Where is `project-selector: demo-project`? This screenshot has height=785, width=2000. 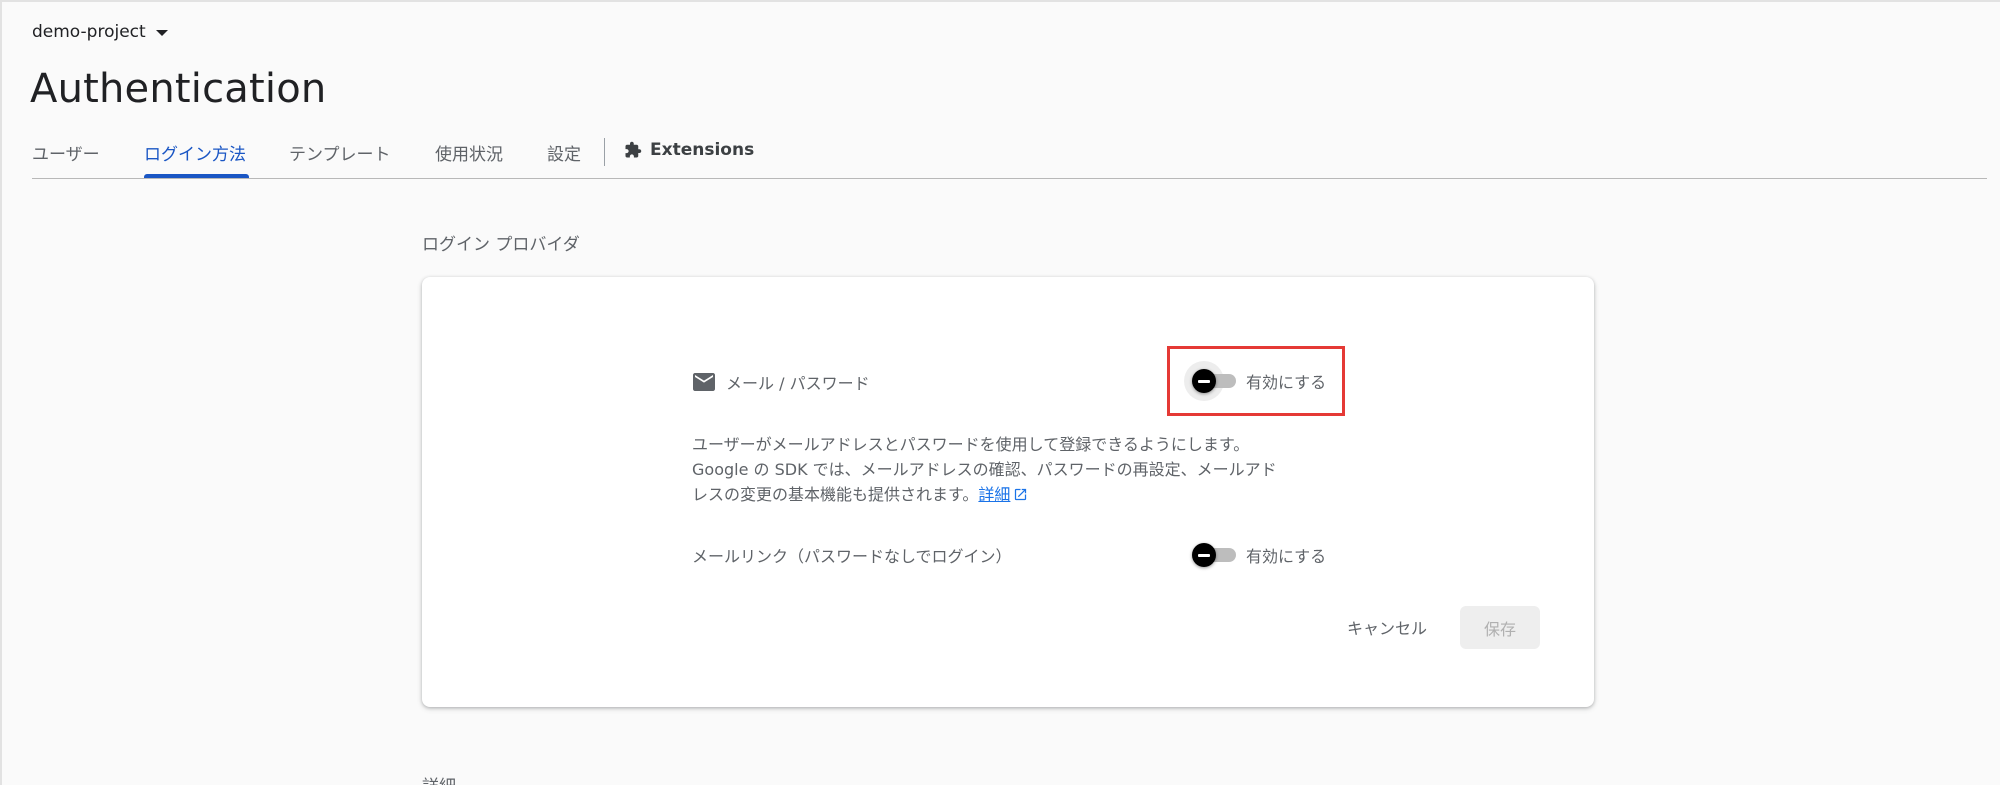
project-selector: demo-project is located at coordinates (100, 32).